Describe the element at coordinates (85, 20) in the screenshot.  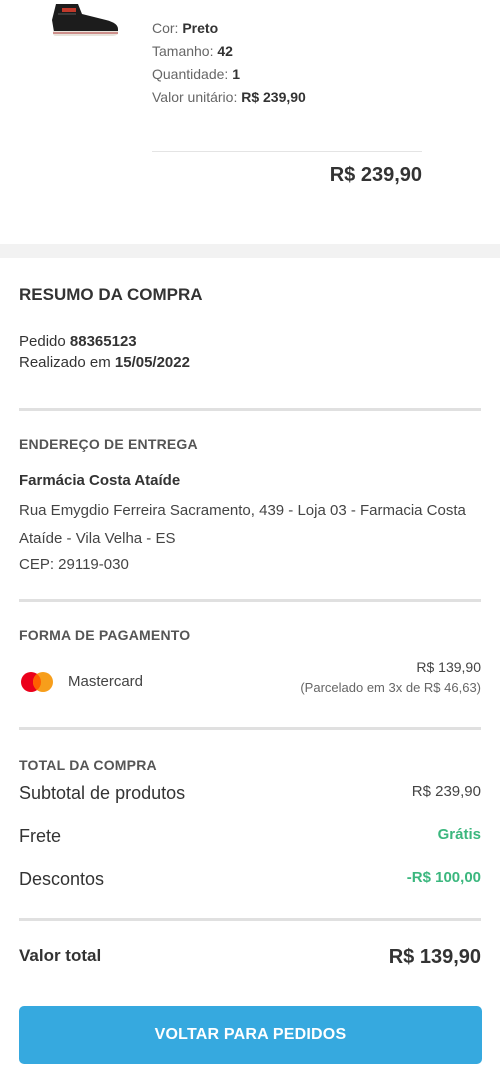
I see `sneaker-image` at that location.